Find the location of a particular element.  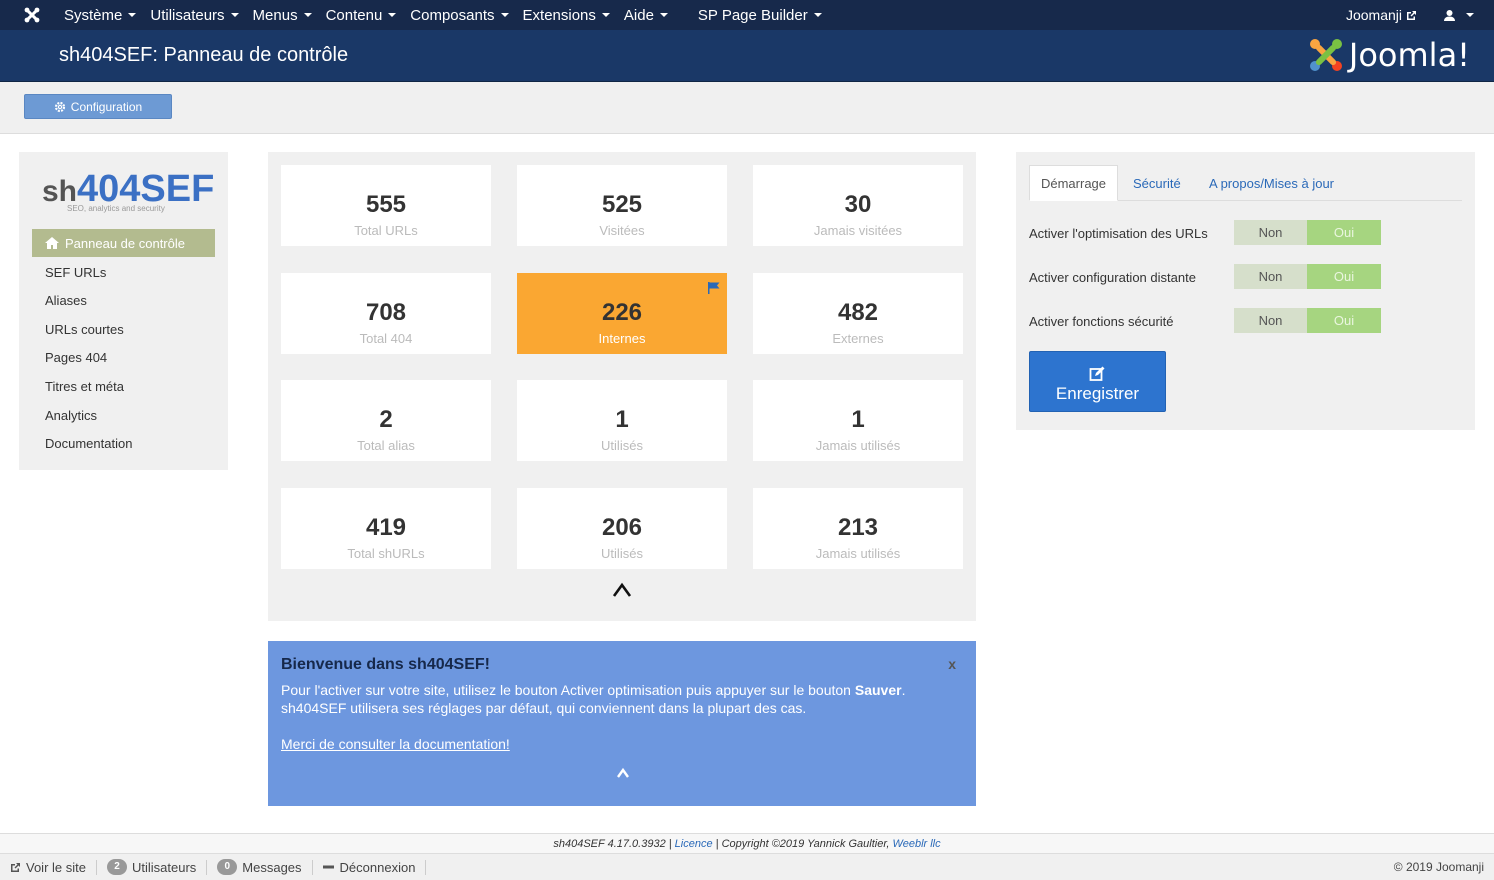

save-button: Enregistrer is located at coordinates (1097, 381).